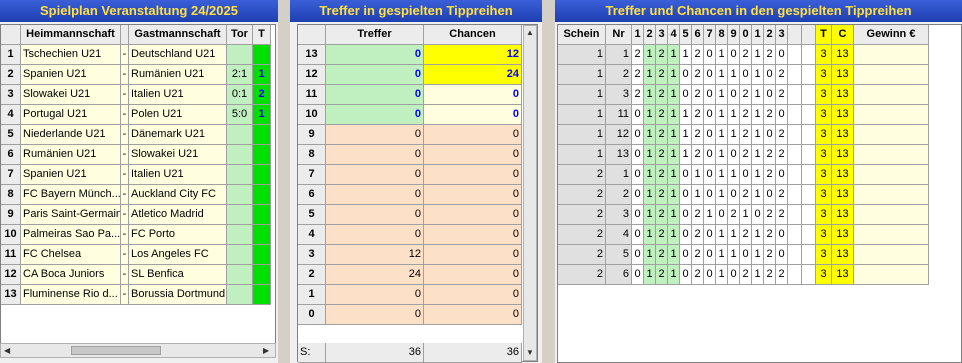 The width and height of the screenshot is (962, 363). I want to click on sum-label: S:, so click(312, 353).